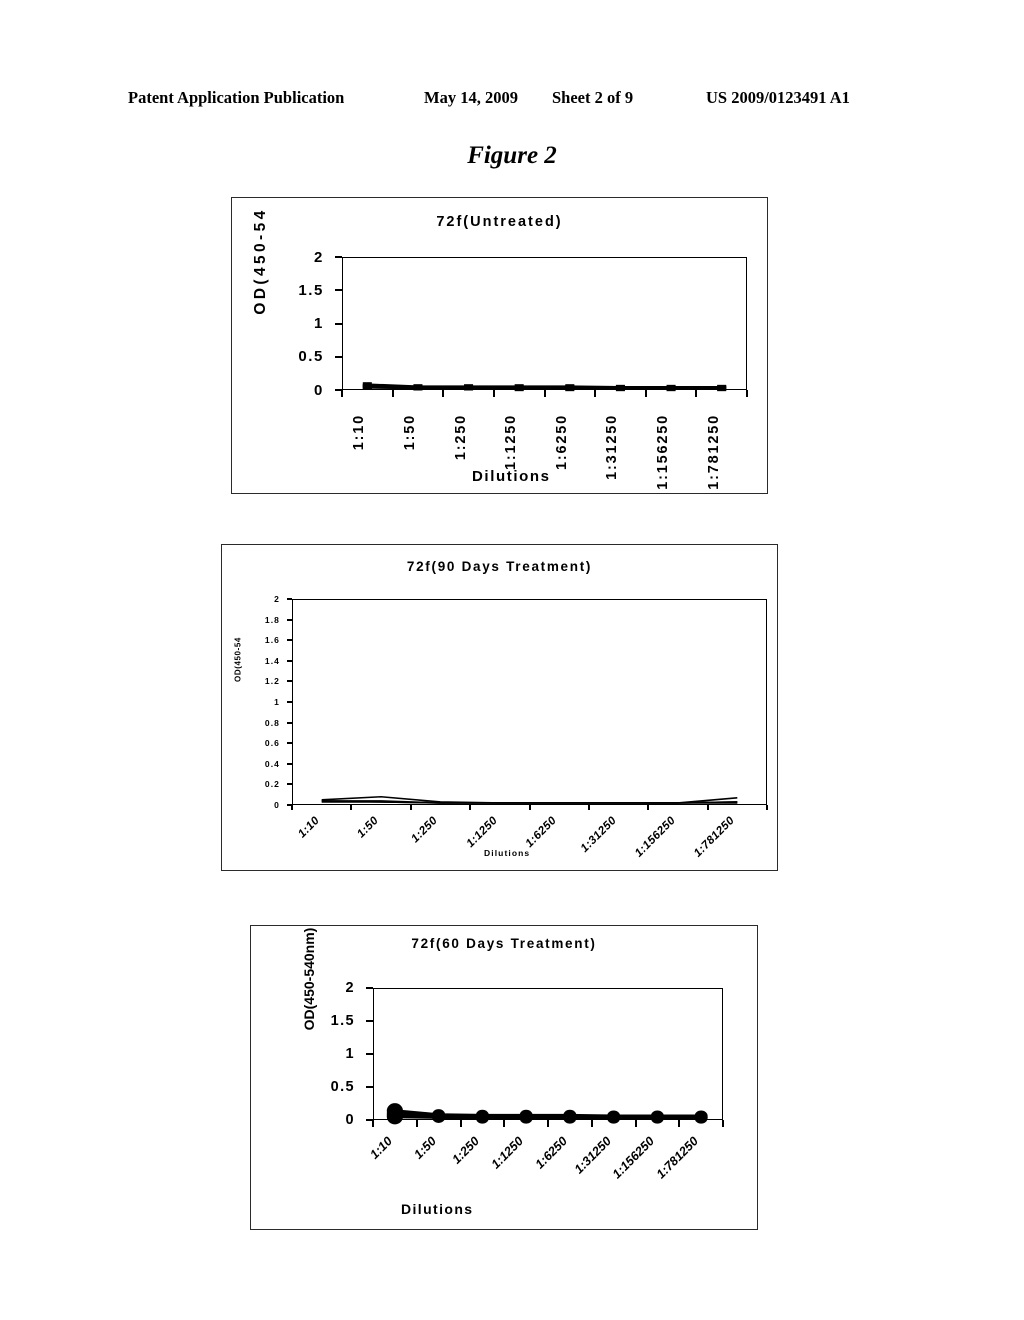 The height and width of the screenshot is (1320, 1024). Describe the element at coordinates (272, 722) in the screenshot. I see `y-tick-label: 0.8` at that location.